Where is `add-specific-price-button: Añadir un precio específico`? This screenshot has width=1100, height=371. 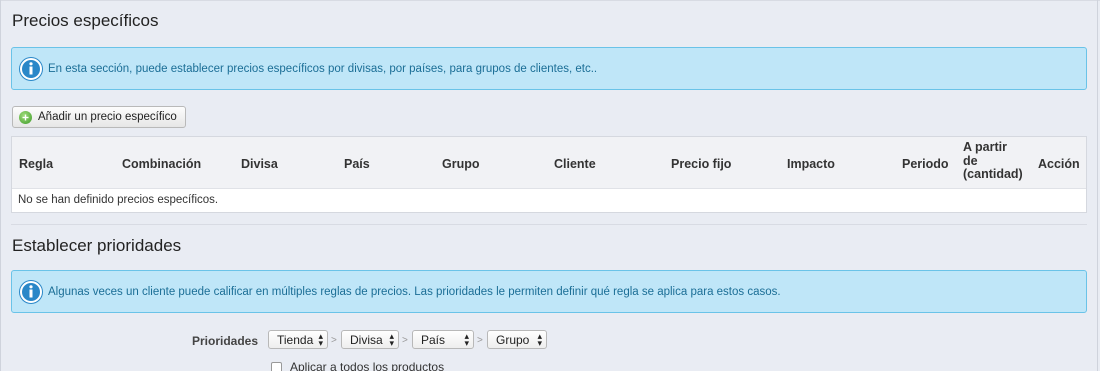 add-specific-price-button: Añadir un precio específico is located at coordinates (99, 117).